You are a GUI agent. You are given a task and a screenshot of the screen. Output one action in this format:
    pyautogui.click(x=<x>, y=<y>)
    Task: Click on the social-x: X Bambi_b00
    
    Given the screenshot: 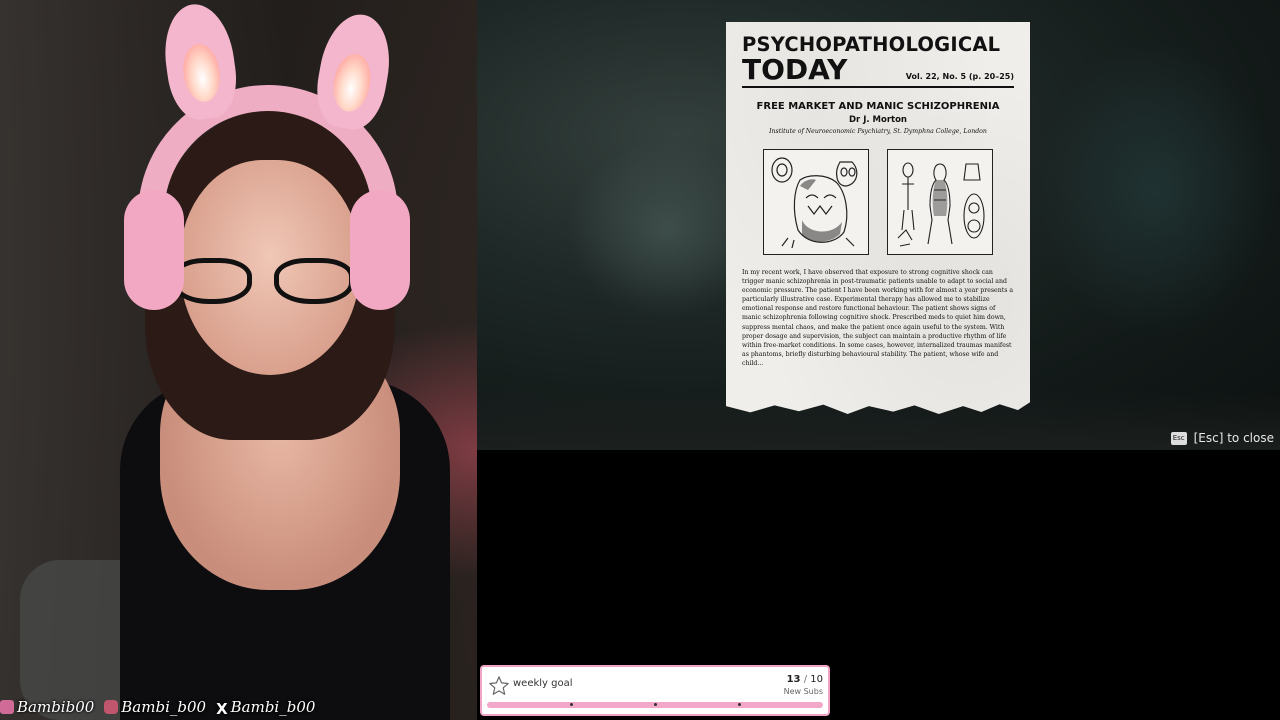 What is the action you would take?
    pyautogui.click(x=266, y=708)
    